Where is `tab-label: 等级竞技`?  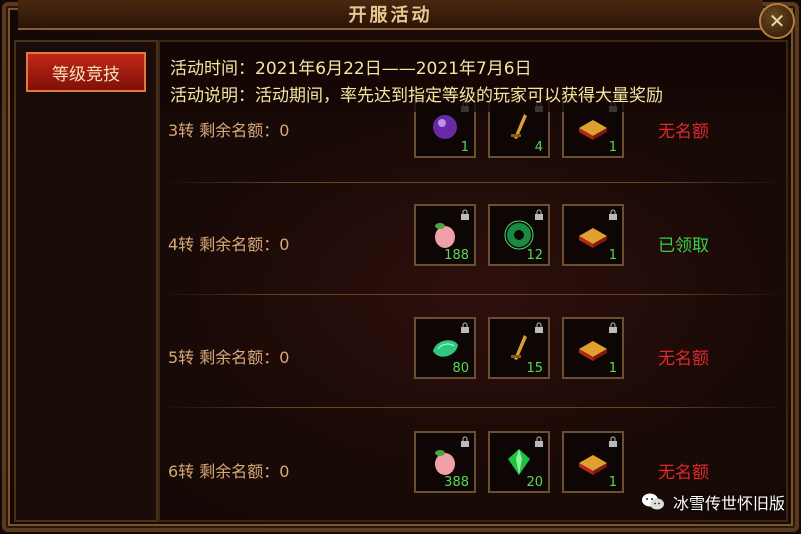 tab-label: 等级竞技 is located at coordinates (86, 74).